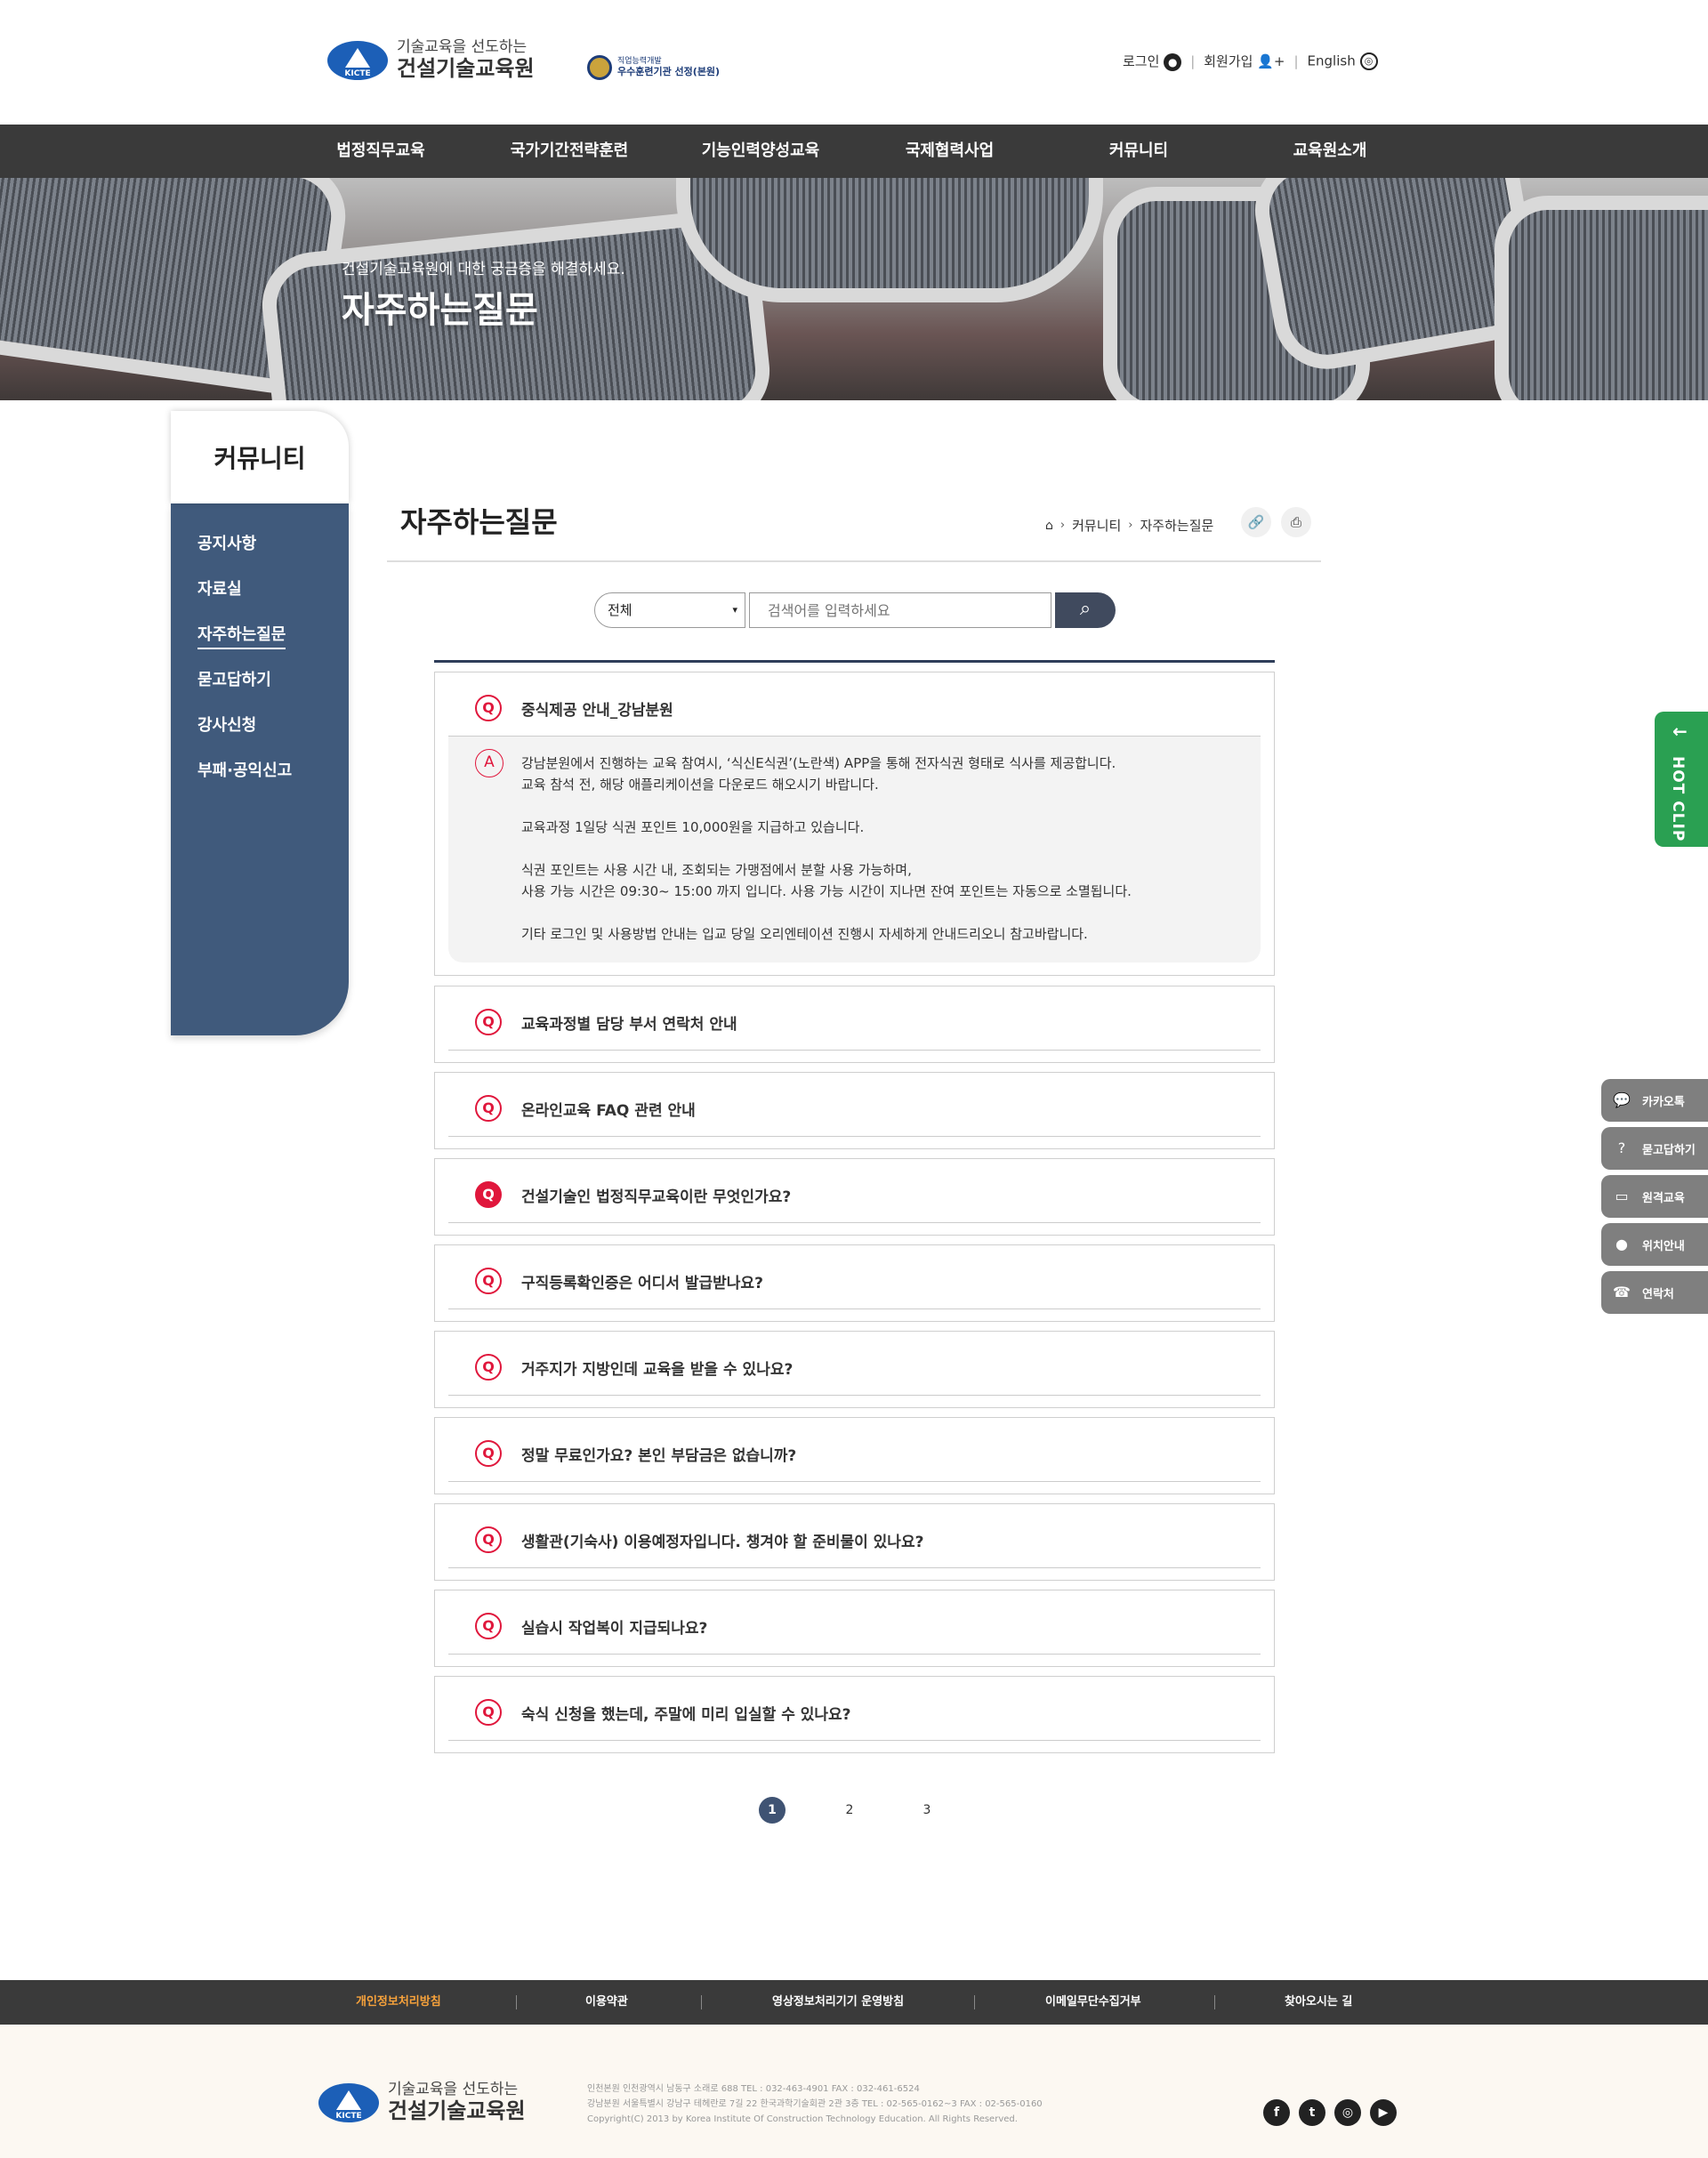 This screenshot has width=1708, height=2158. I want to click on nav-item-skill-training: 기능인력양성교육, so click(760, 151).